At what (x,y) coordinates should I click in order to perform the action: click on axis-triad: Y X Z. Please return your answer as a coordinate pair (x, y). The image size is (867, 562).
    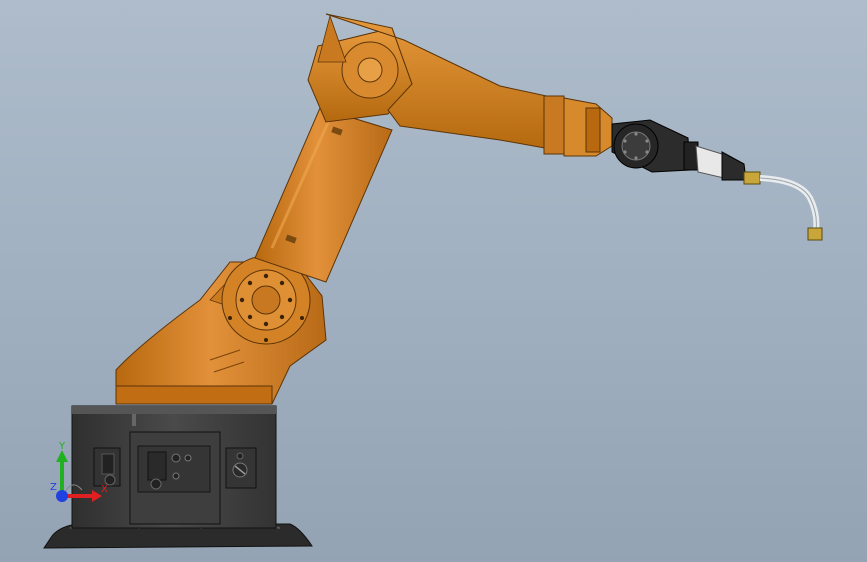
    Looking at the image, I should click on (79, 471).